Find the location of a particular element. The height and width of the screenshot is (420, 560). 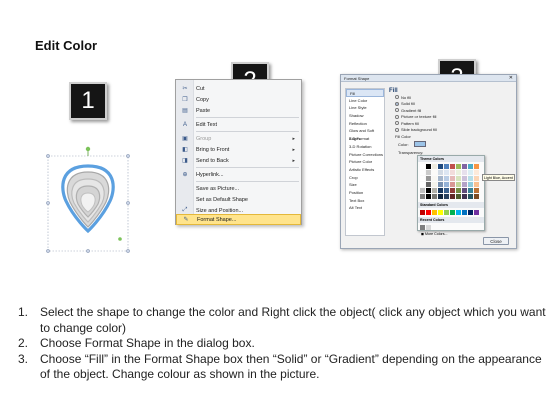

selected-shape is located at coordinates (88, 204).